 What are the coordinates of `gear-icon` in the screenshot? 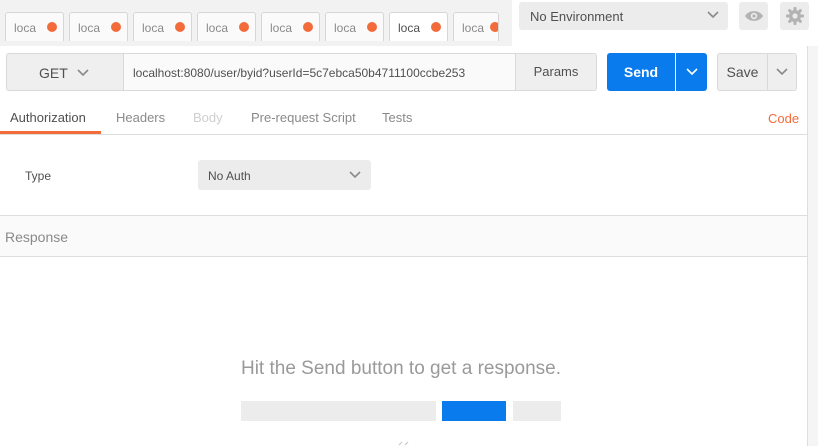 It's located at (794, 16).